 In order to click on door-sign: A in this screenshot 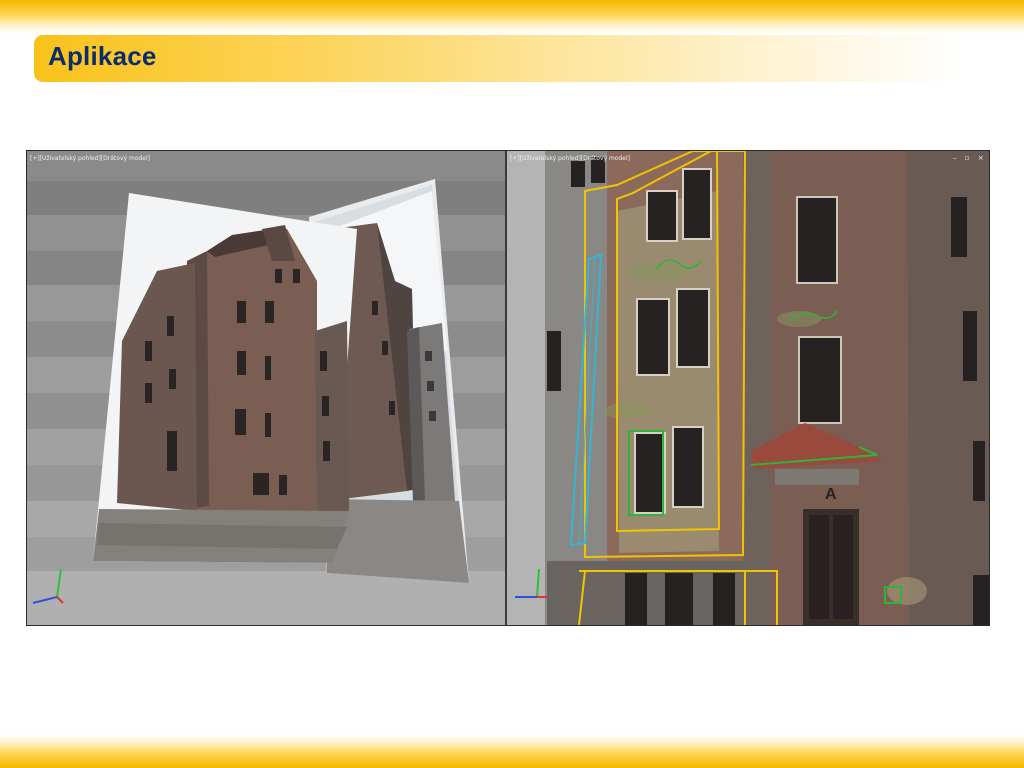, I will do `click(831, 494)`.